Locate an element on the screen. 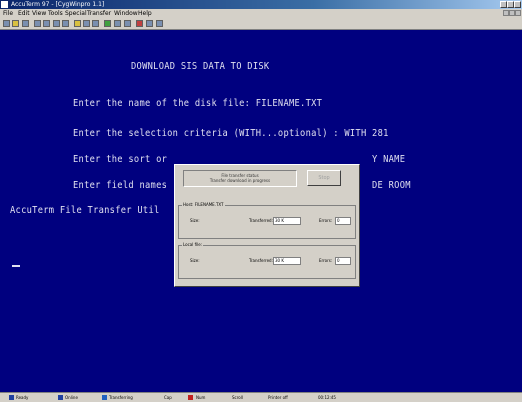 This screenshot has width=522, height=402. menu-special: Special is located at coordinates (76, 13).